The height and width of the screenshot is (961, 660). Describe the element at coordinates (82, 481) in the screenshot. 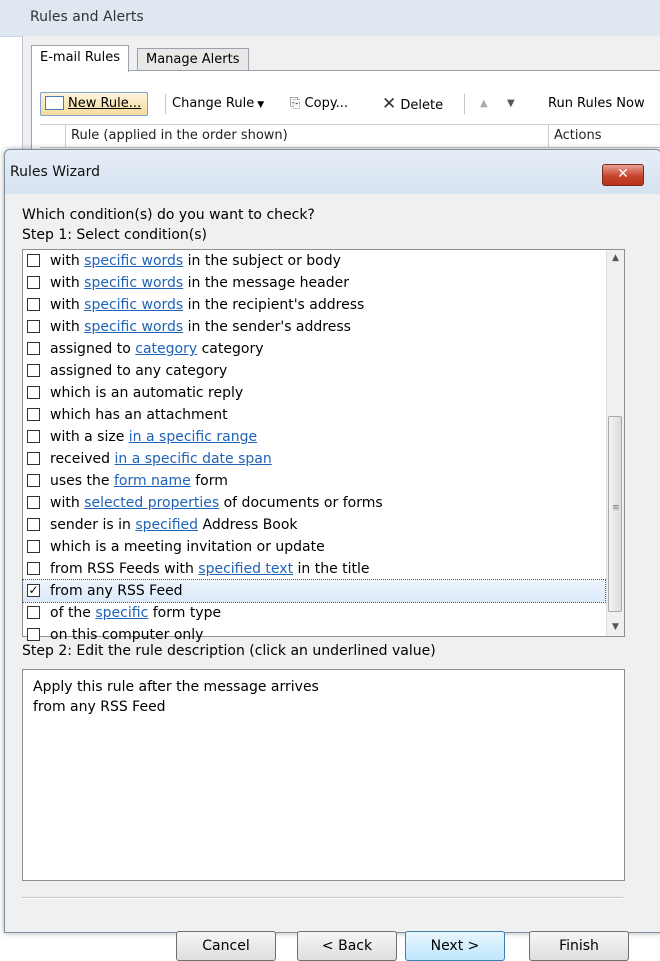

I see `condition-text: uses the` at that location.